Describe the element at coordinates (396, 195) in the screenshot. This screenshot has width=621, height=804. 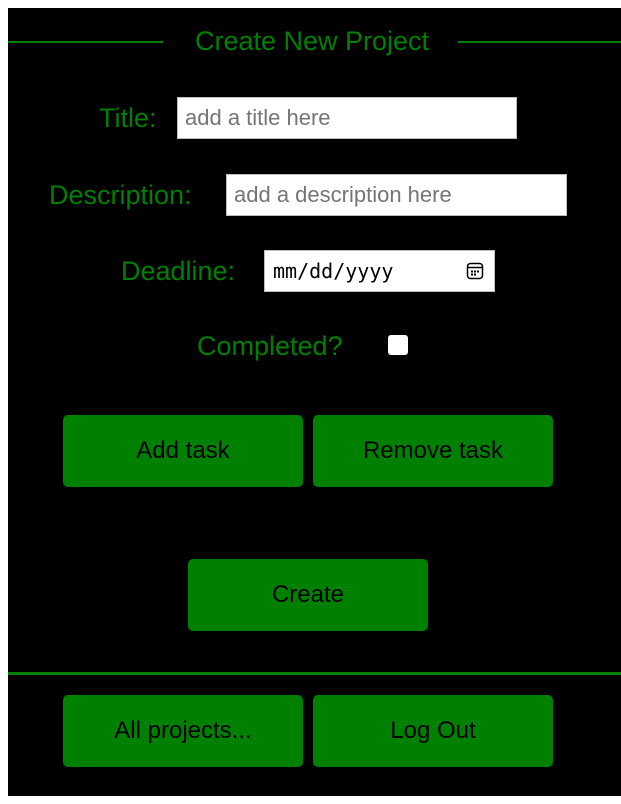
I see `description-input: add a description here` at that location.